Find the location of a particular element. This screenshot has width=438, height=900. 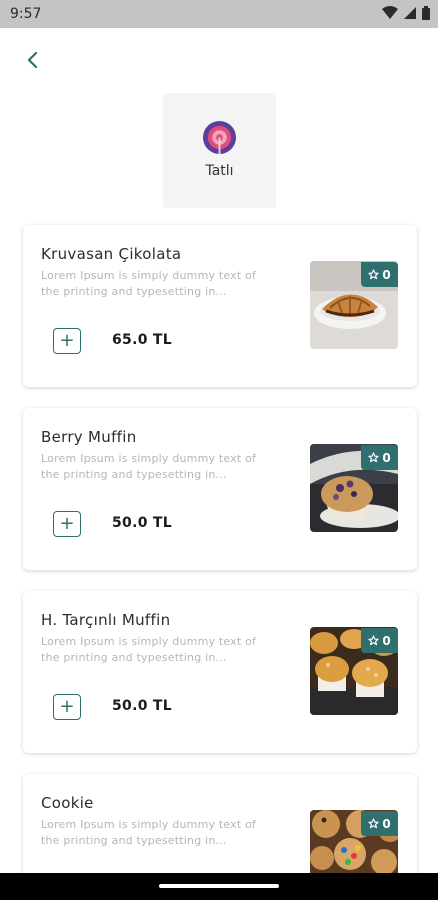

back-button is located at coordinates (32, 60).